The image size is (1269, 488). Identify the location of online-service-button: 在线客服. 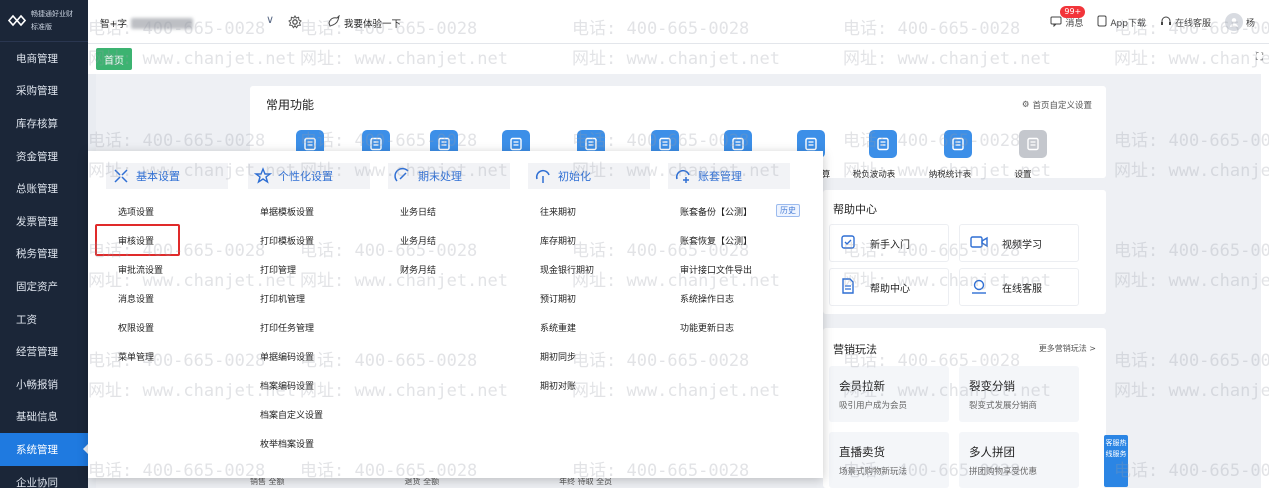
(1185, 22).